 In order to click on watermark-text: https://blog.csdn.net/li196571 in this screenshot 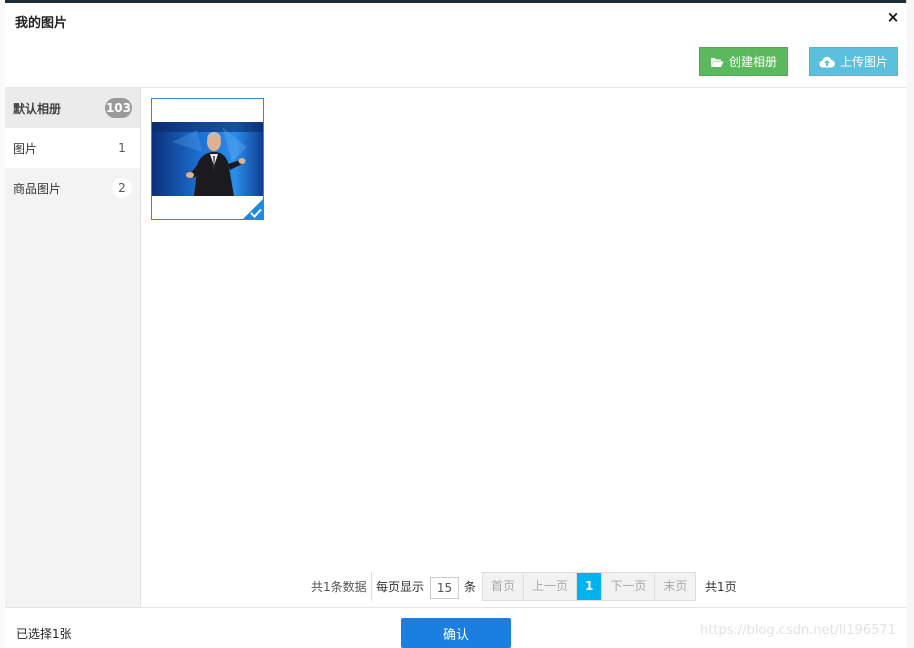, I will do `click(798, 630)`.